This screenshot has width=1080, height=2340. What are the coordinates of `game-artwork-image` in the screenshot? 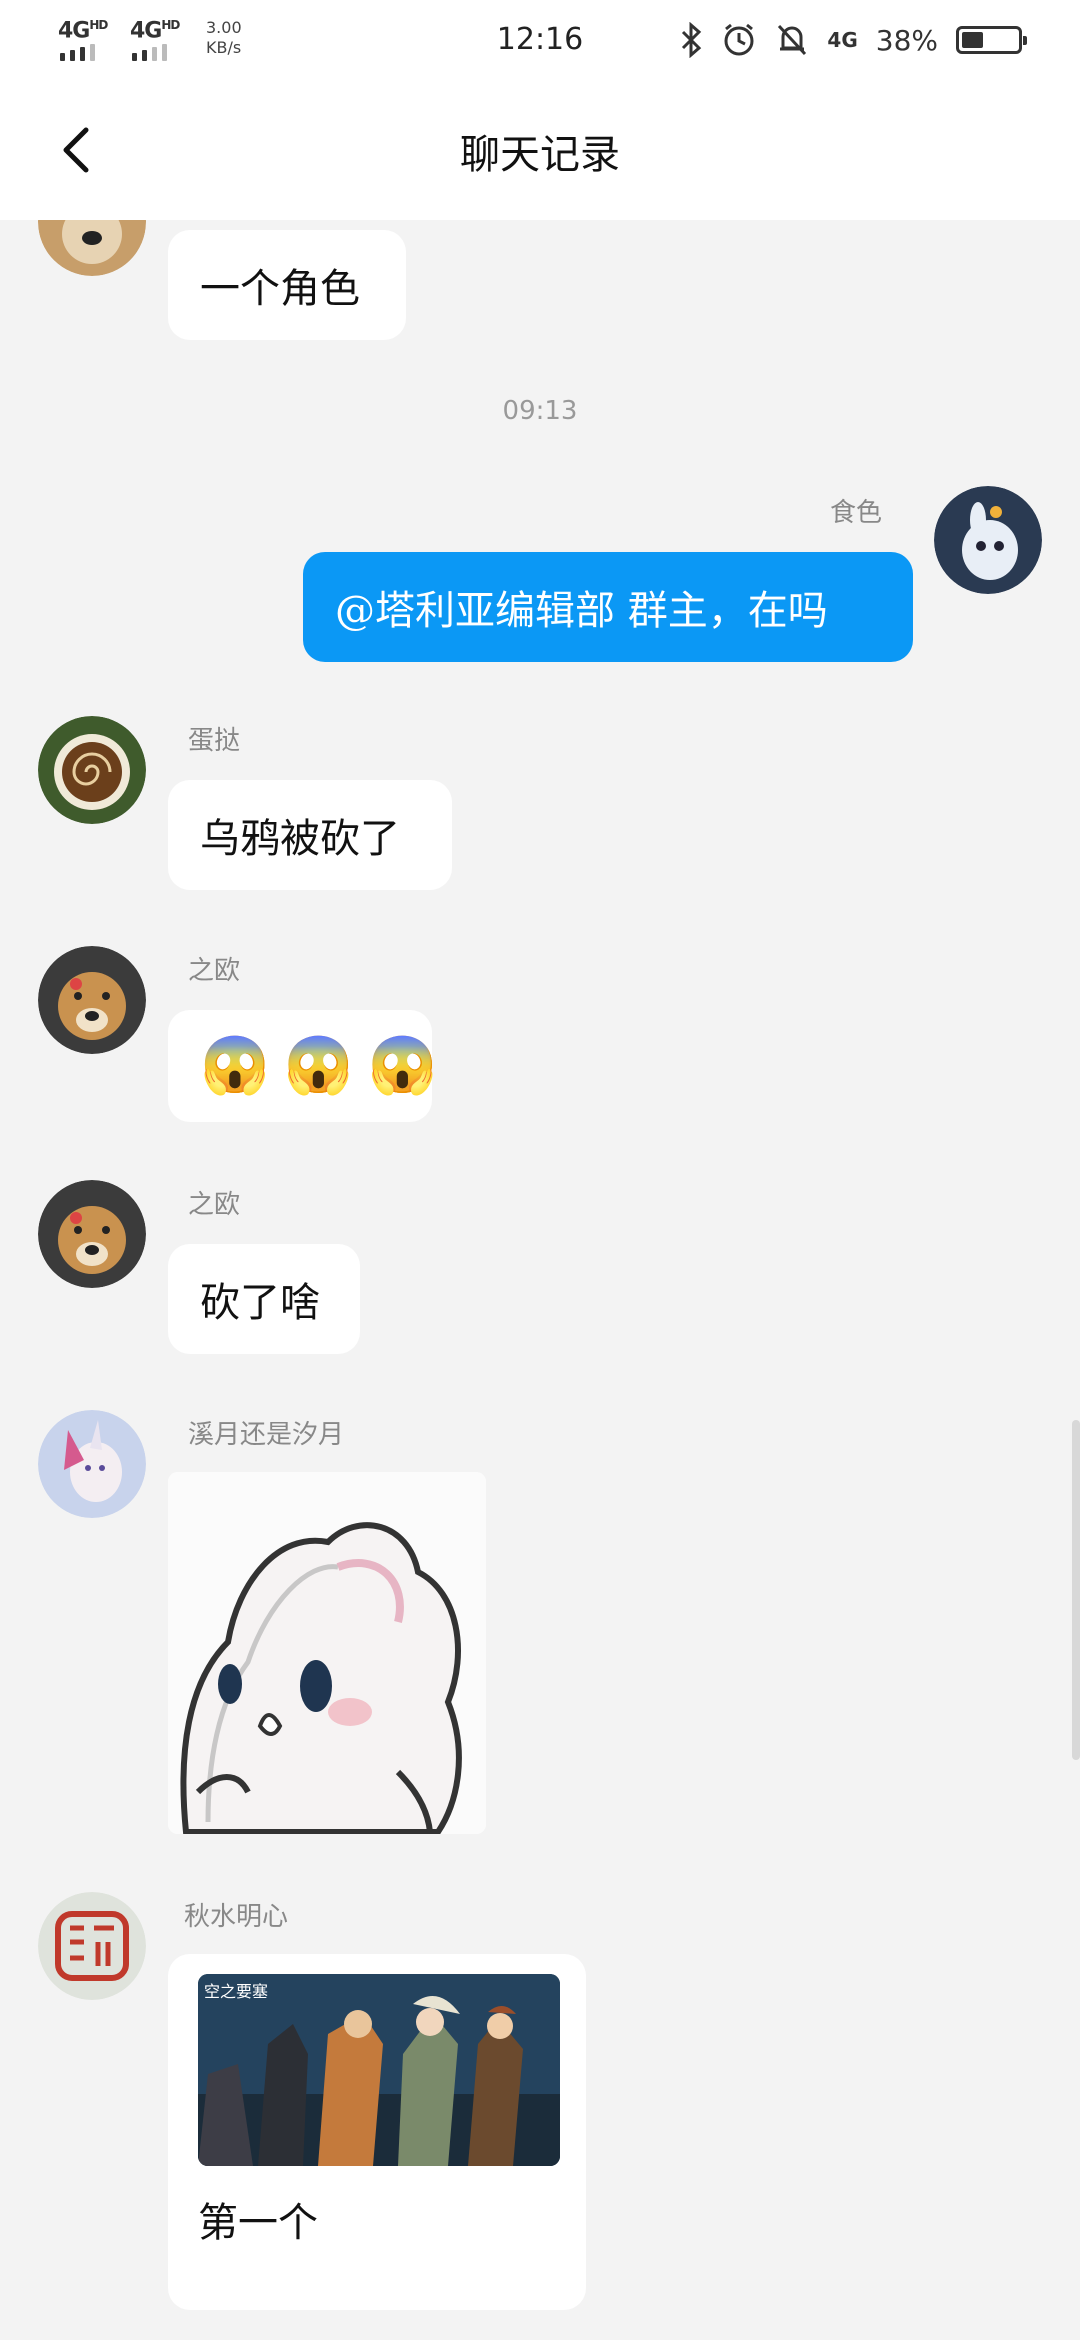 It's located at (379, 2070).